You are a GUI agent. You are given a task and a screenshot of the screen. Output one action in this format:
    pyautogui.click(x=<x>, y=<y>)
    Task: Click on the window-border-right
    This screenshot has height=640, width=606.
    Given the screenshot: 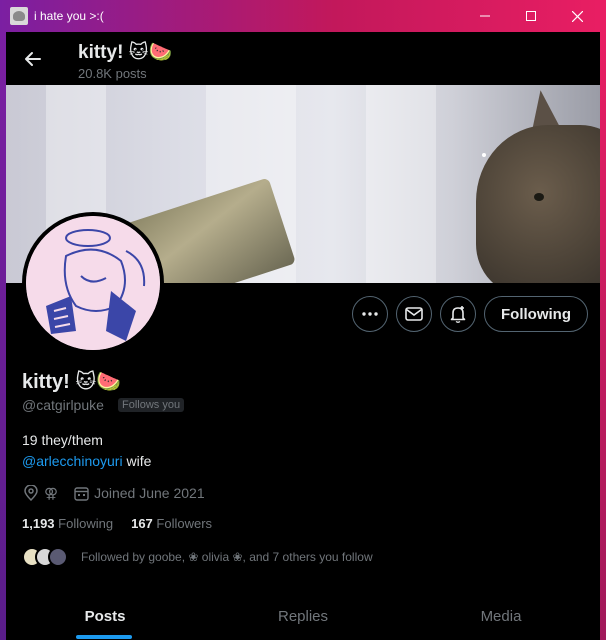 What is the action you would take?
    pyautogui.click(x=603, y=336)
    